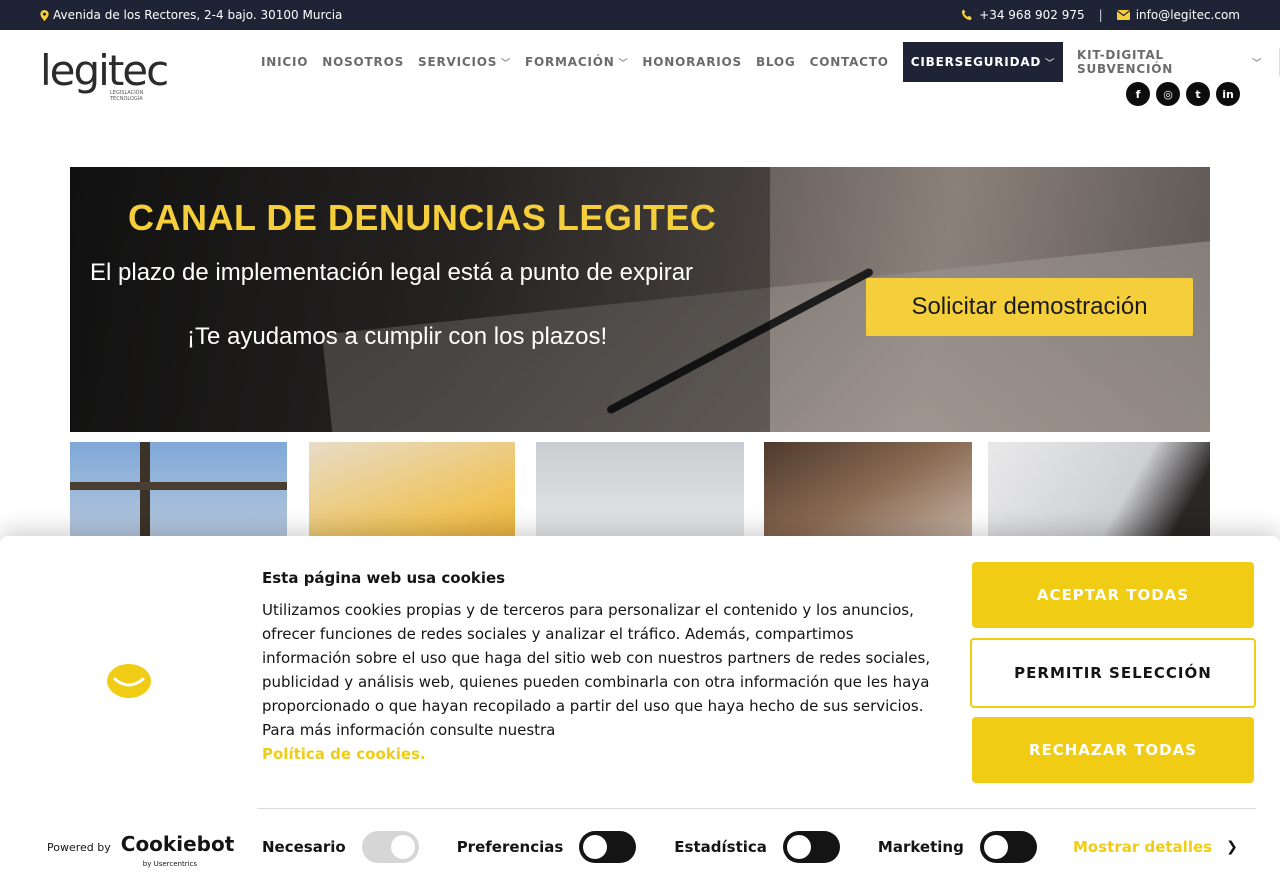  I want to click on instagram-icon: ◎, so click(1168, 94).